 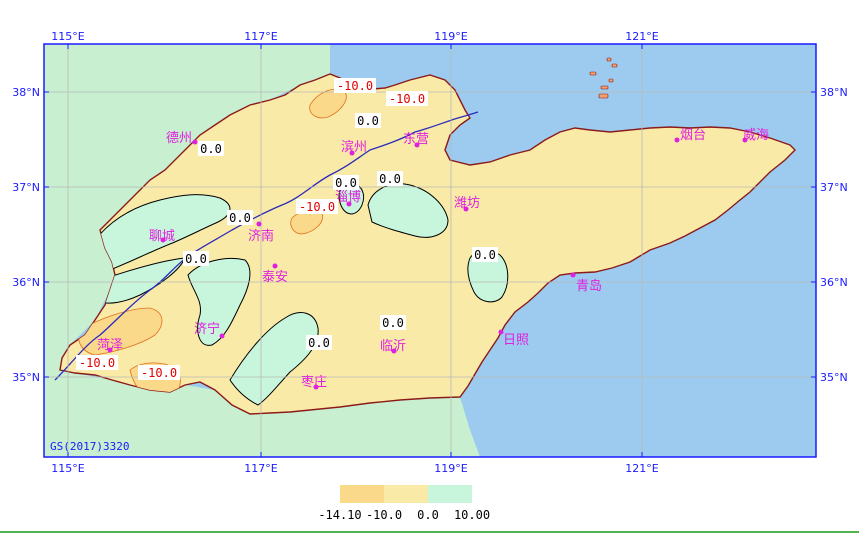 What do you see at coordinates (641, 36) in the screenshot?
I see `lon-label-121: 121°E` at bounding box center [641, 36].